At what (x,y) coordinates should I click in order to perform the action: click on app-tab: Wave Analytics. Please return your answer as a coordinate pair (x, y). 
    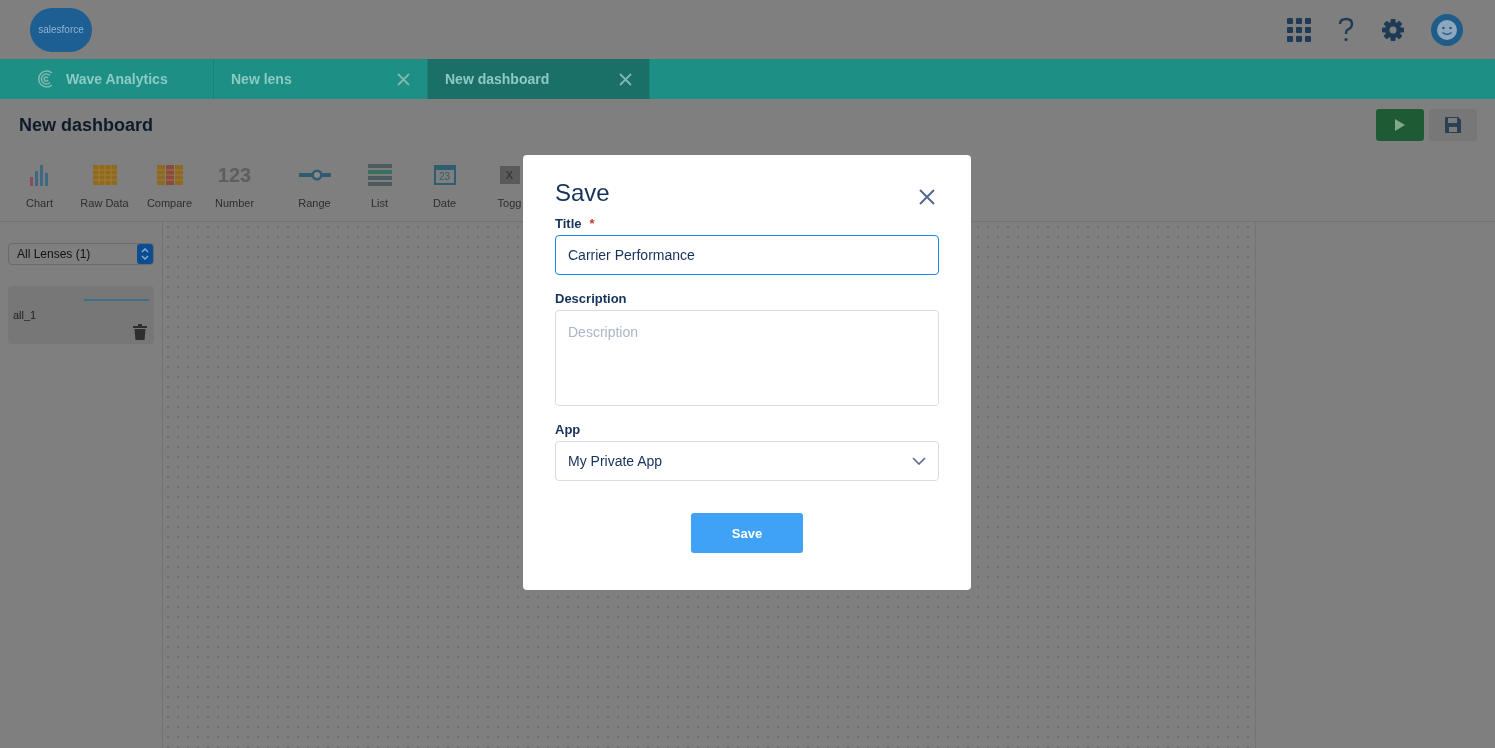
    Looking at the image, I should click on (107, 79).